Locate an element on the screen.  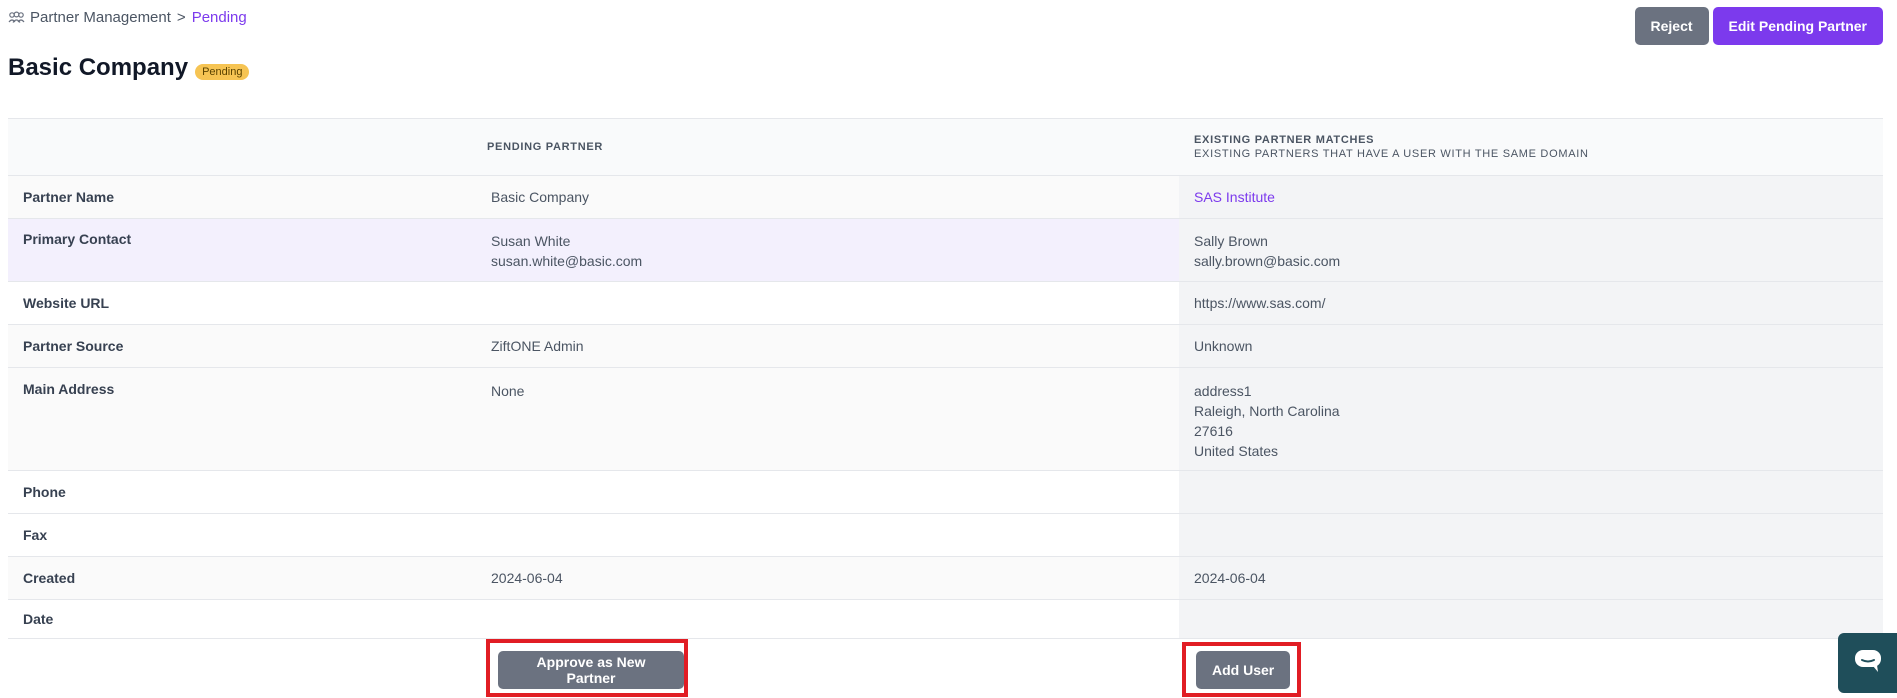
row-label: Date is located at coordinates (38, 619).